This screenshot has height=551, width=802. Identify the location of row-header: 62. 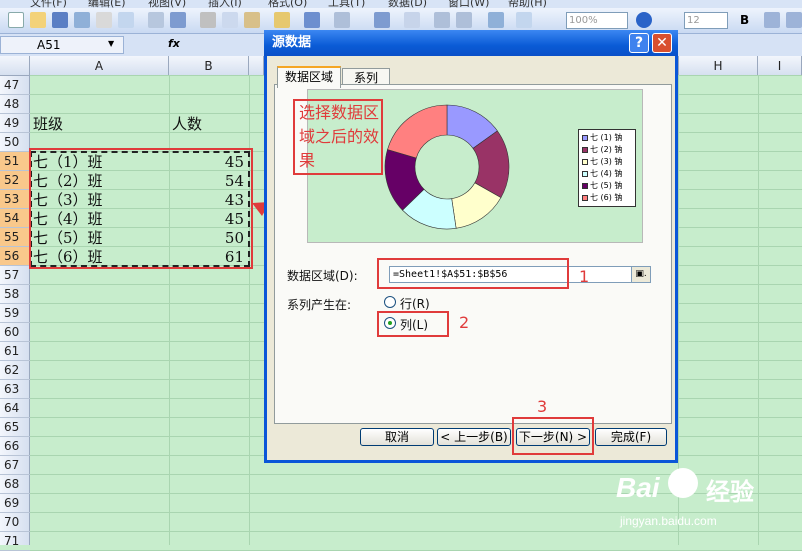
(15, 370).